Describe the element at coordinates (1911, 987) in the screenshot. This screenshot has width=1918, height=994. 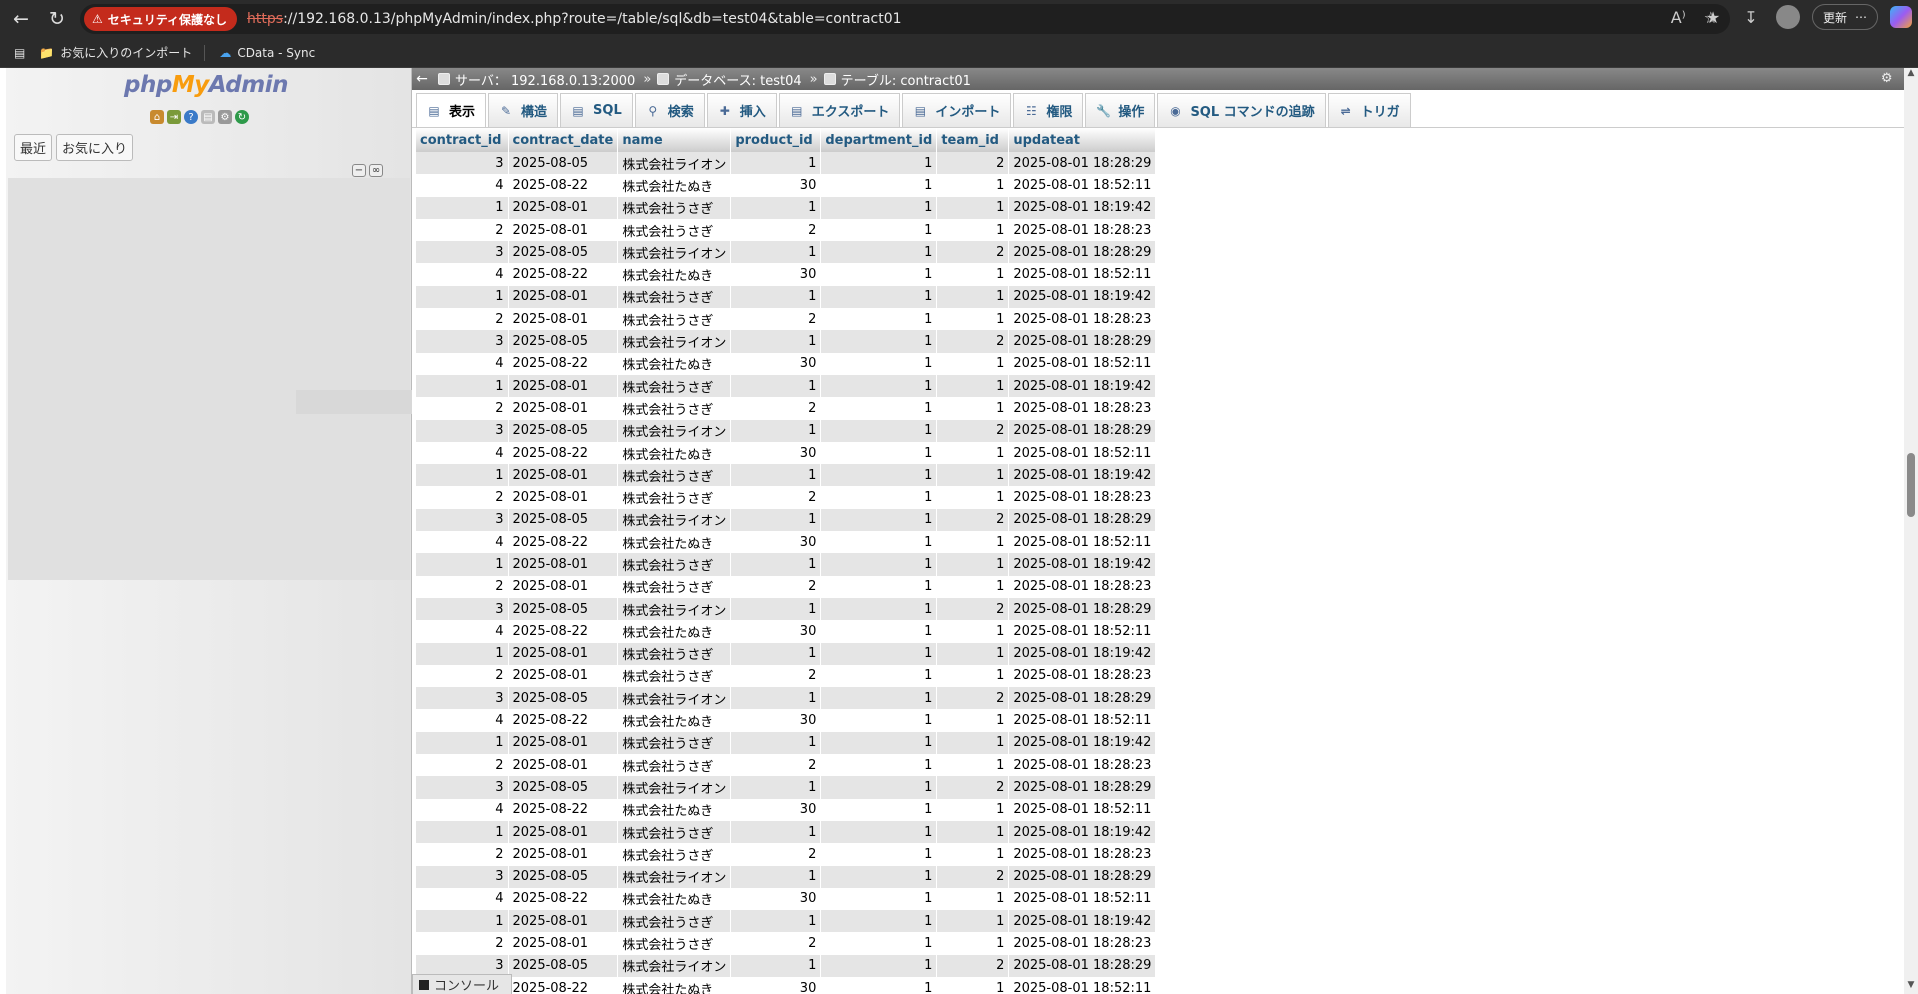
I see `scroll-down-icon: ▼` at that location.